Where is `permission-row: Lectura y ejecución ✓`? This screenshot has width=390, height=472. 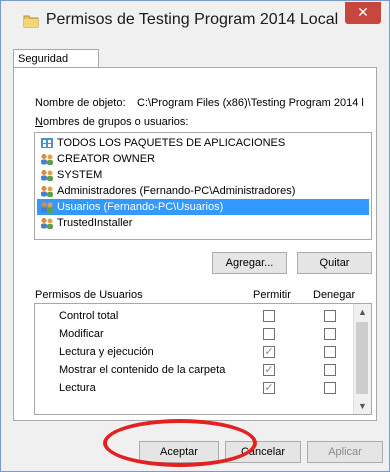 permission-row: Lectura y ejecución ✓ is located at coordinates (203, 352).